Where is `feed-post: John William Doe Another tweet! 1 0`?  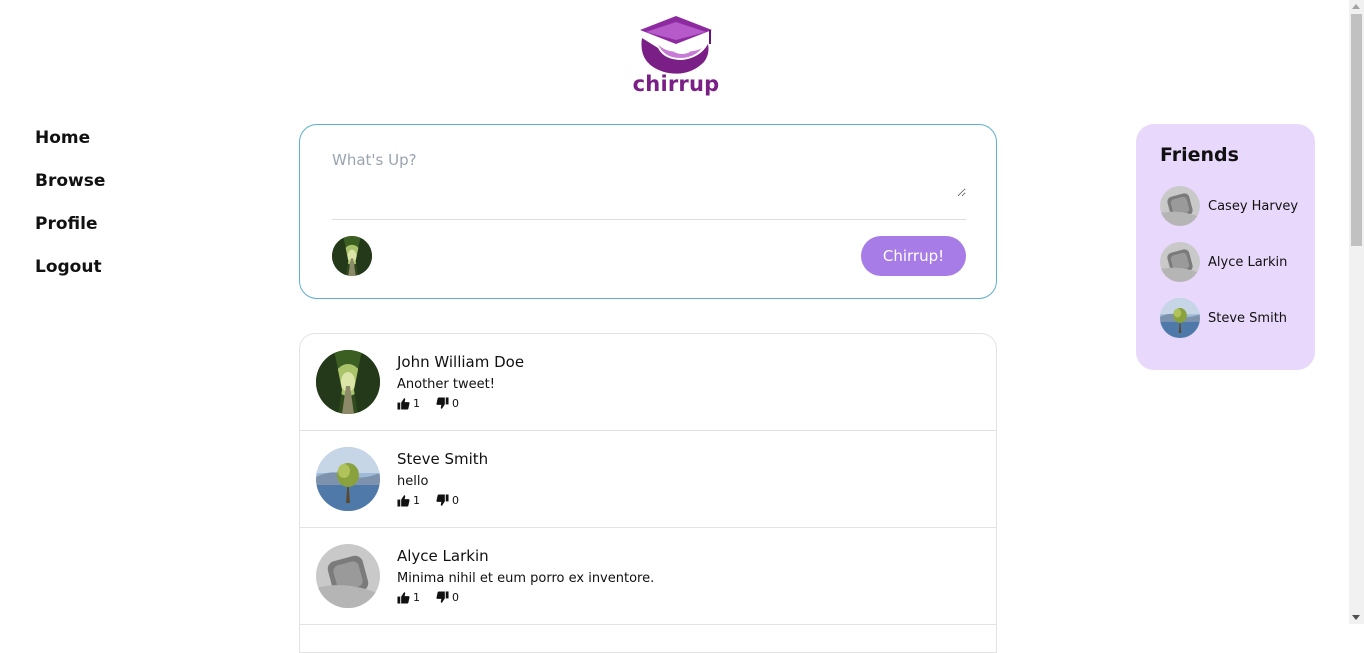 feed-post: John William Doe Another tweet! 1 0 is located at coordinates (648, 382).